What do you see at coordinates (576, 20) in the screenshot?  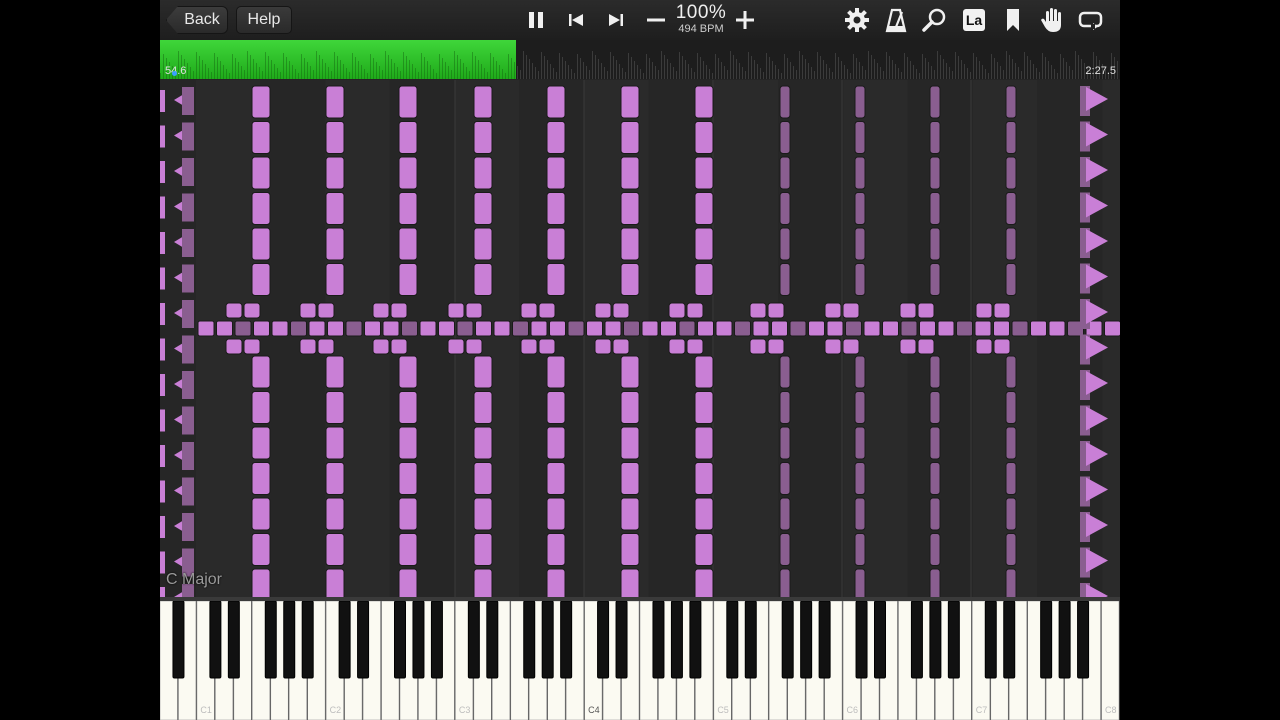 I see `skip-back-icon` at bounding box center [576, 20].